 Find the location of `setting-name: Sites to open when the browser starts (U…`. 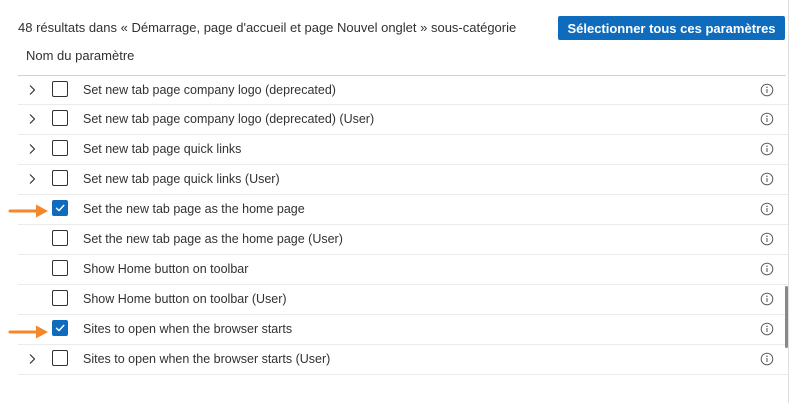

setting-name: Sites to open when the browser starts (U… is located at coordinates (207, 359).